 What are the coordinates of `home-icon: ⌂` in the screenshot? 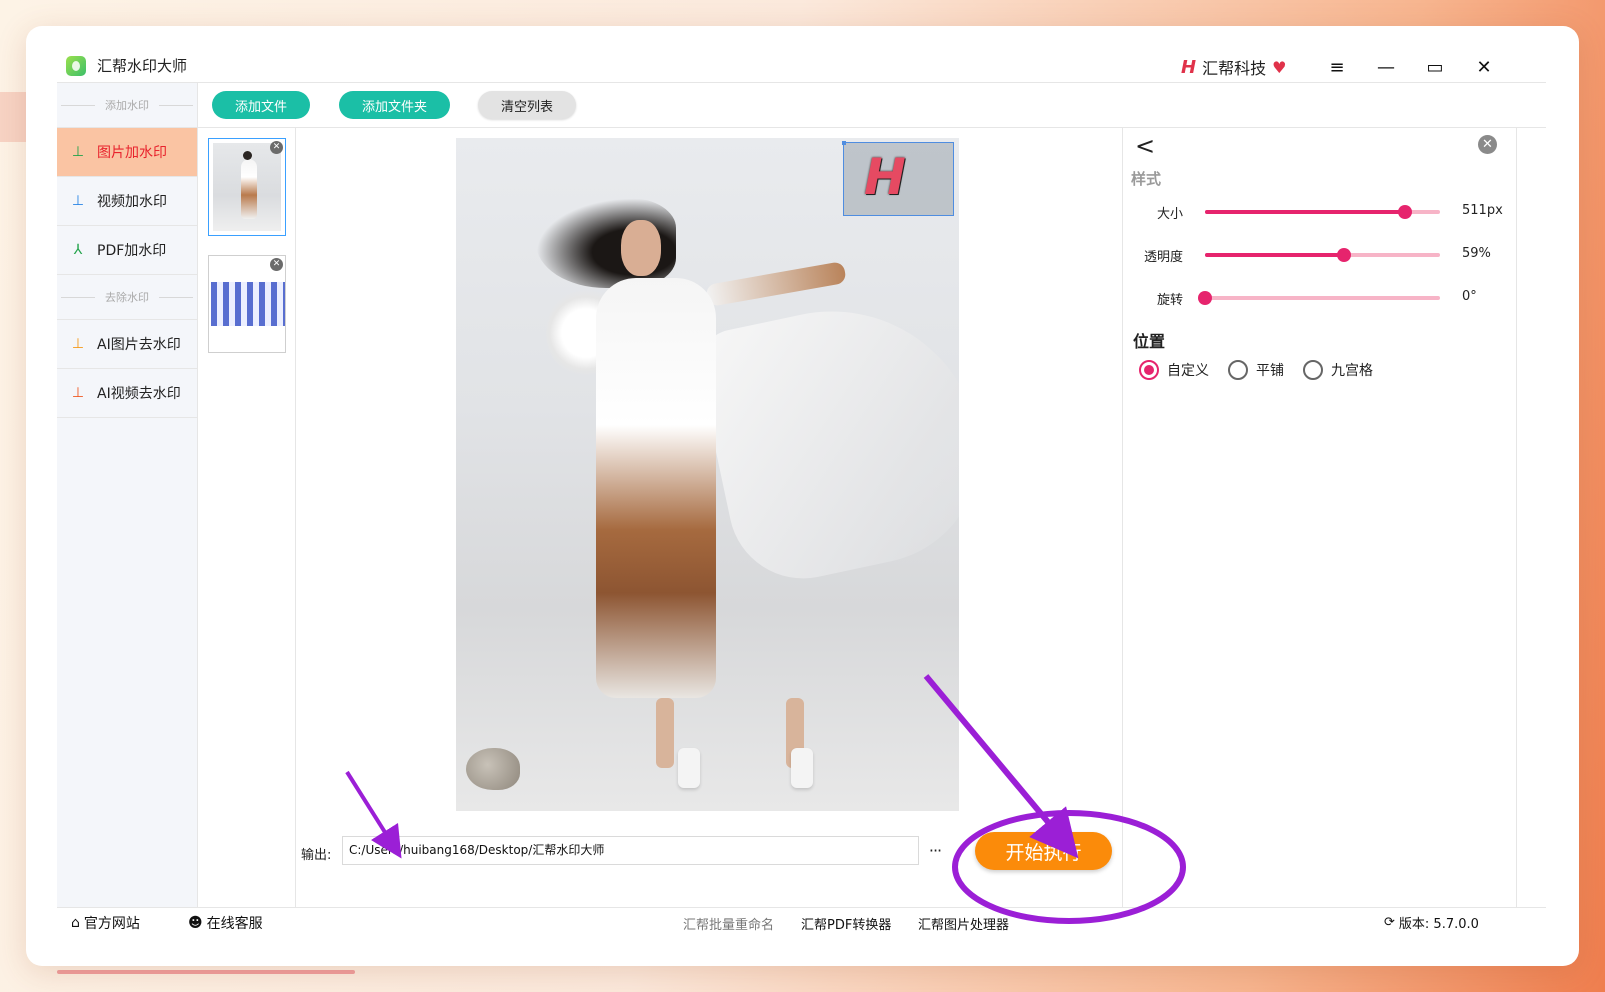 It's located at (75, 923).